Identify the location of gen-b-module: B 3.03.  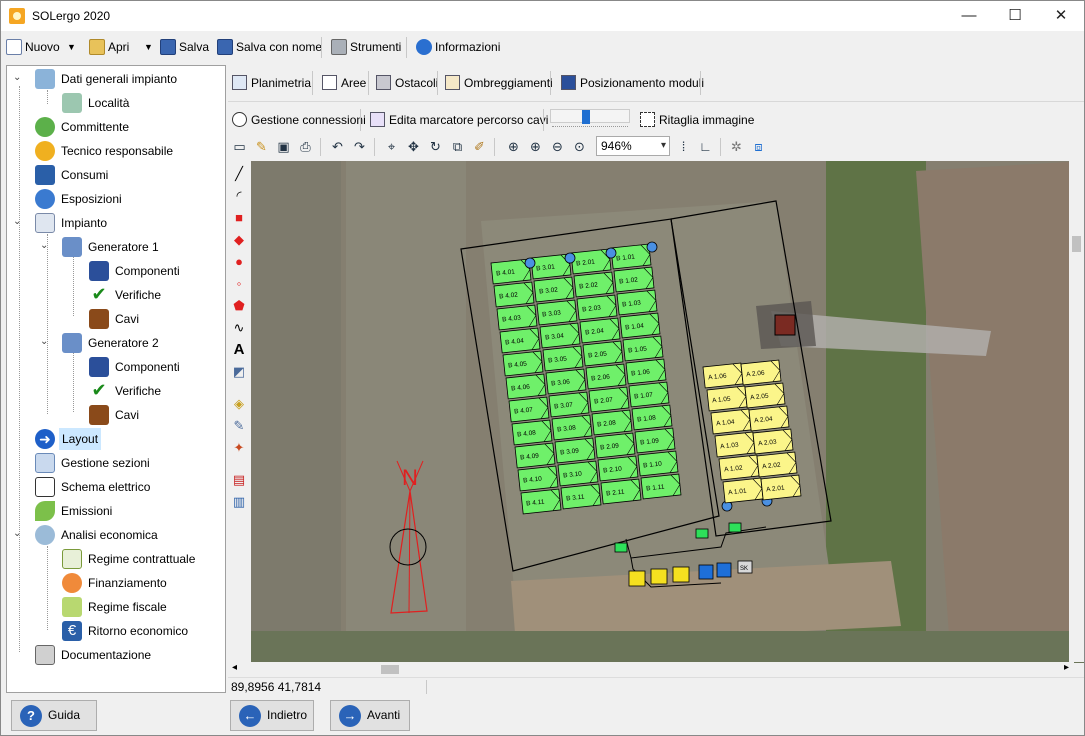
(557, 312).